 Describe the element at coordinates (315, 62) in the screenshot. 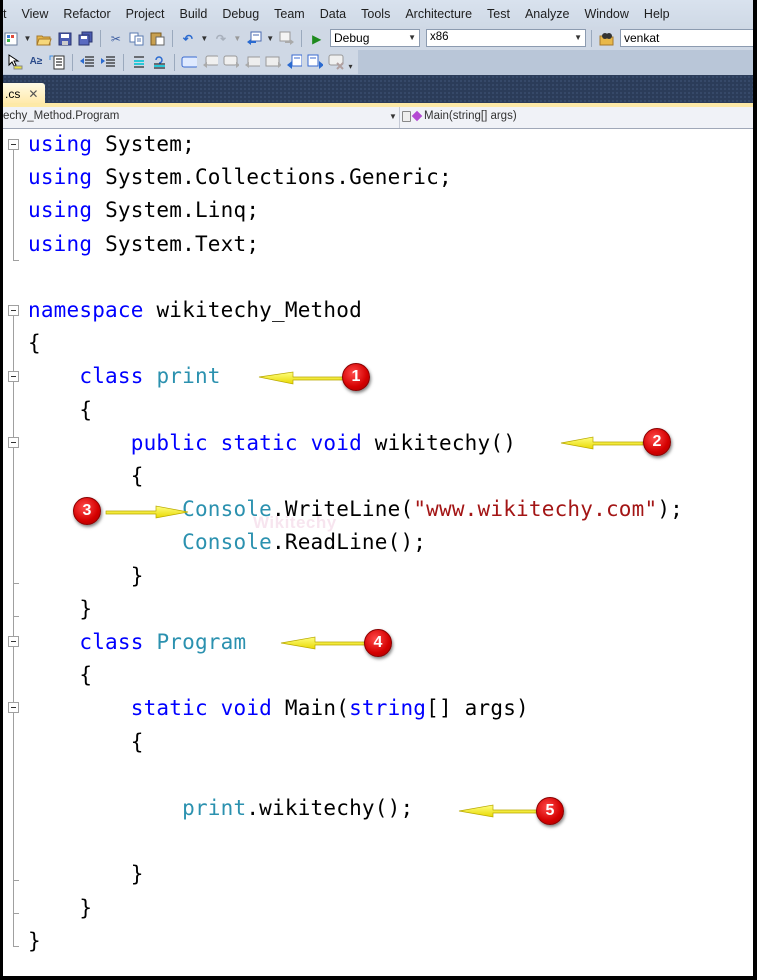

I see `next-bookmark-doc-icon` at that location.